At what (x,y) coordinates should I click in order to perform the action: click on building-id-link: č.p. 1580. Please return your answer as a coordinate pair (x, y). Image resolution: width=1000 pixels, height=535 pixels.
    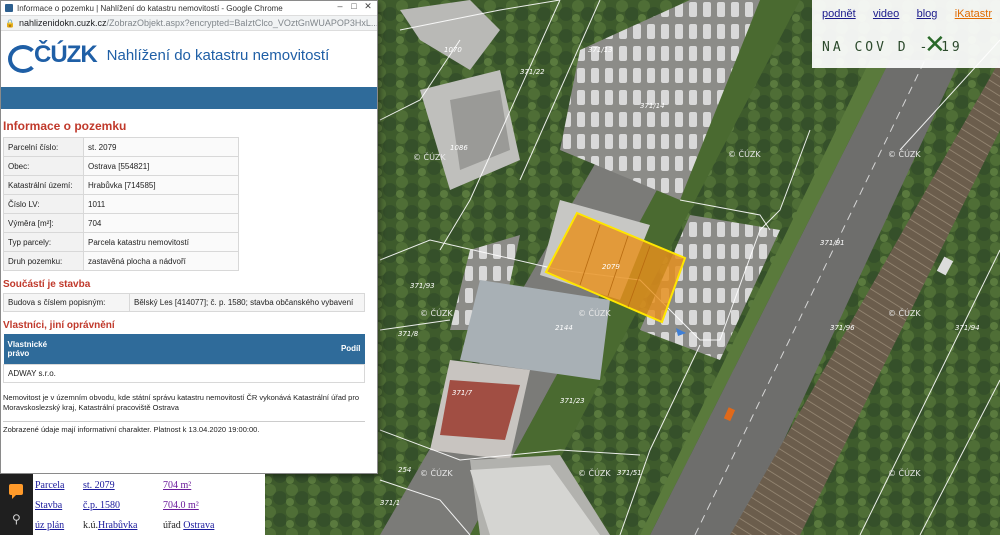
    Looking at the image, I should click on (101, 505).